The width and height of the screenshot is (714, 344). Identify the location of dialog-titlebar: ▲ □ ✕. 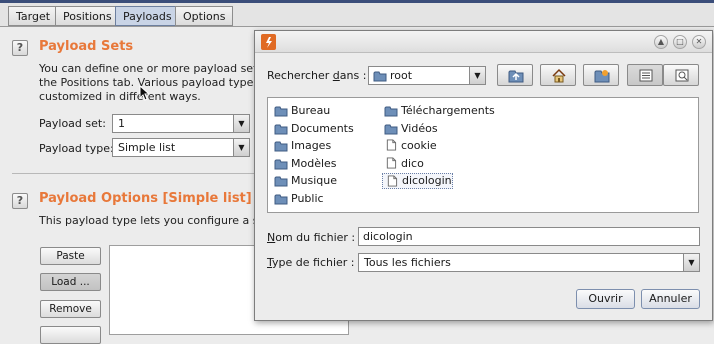
(483, 42).